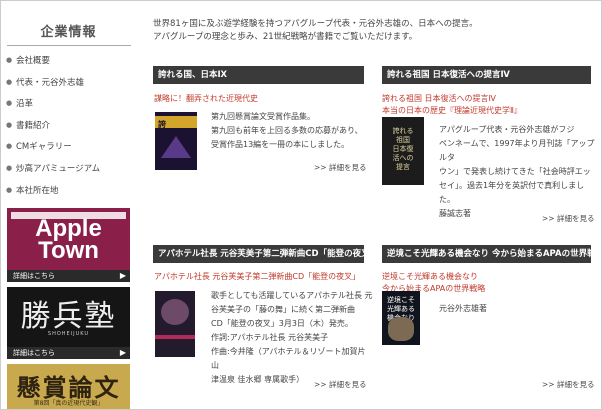 The width and height of the screenshot is (602, 410). Describe the element at coordinates (257, 276) in the screenshot. I see `card-subtitle-line: アパホテル社長 元谷芙美子第二弾新曲CD「能登の夜叉」` at that location.